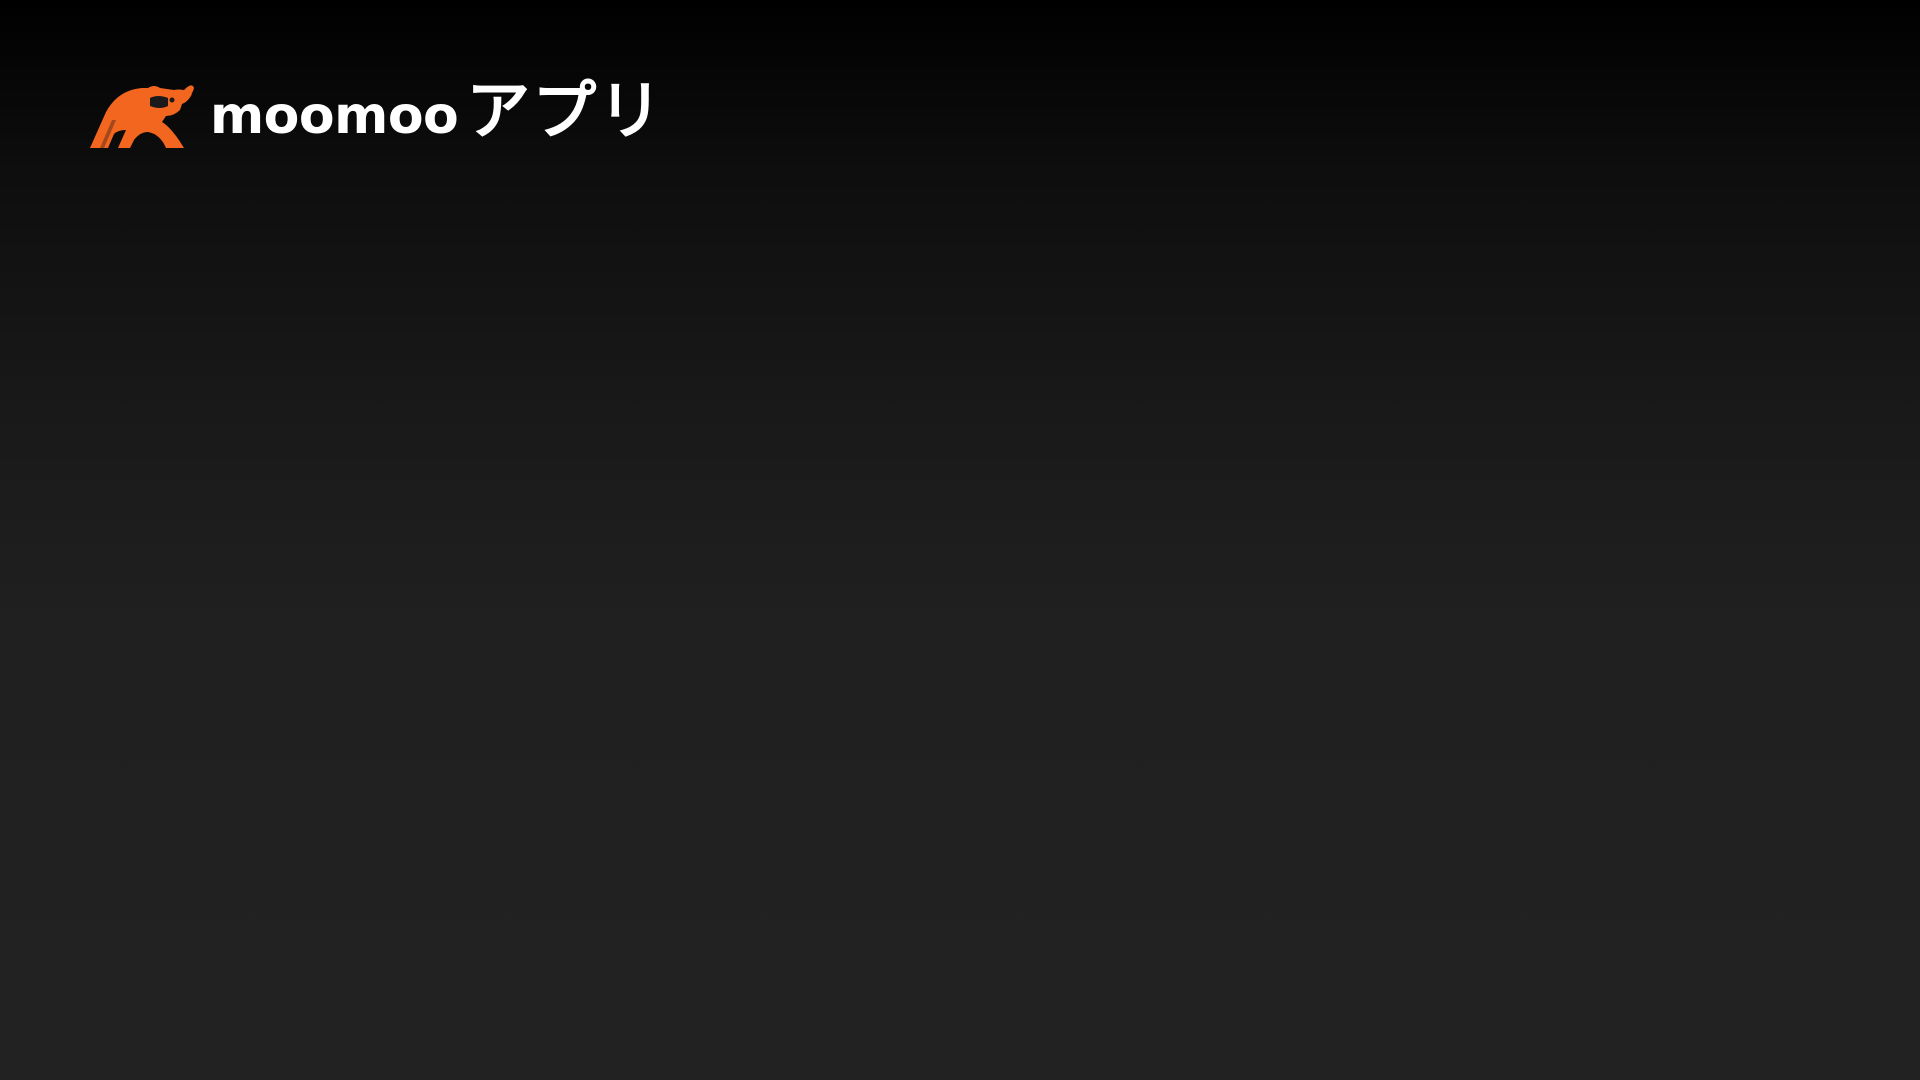 Image resolution: width=1920 pixels, height=1080 pixels. I want to click on moomoo-bull-icon, so click(142, 116).